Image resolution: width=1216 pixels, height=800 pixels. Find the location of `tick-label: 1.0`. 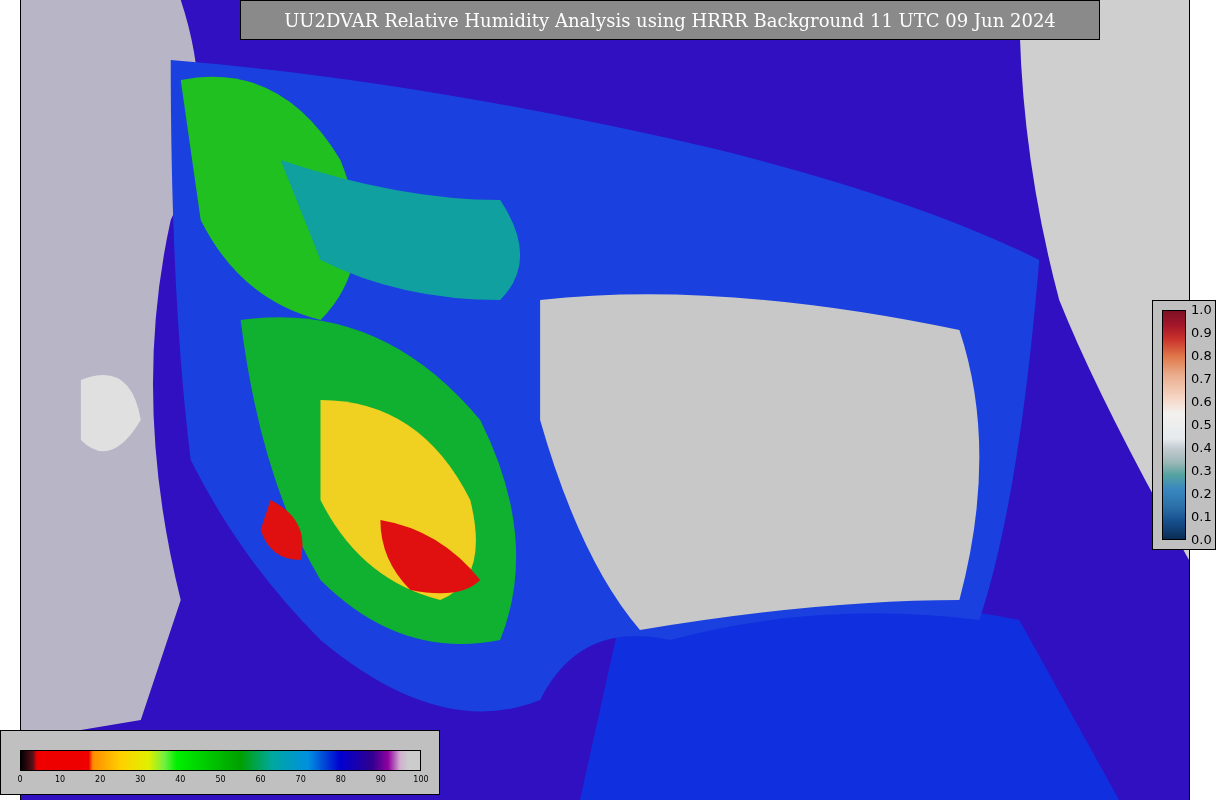

tick-label: 1.0 is located at coordinates (1201, 310).